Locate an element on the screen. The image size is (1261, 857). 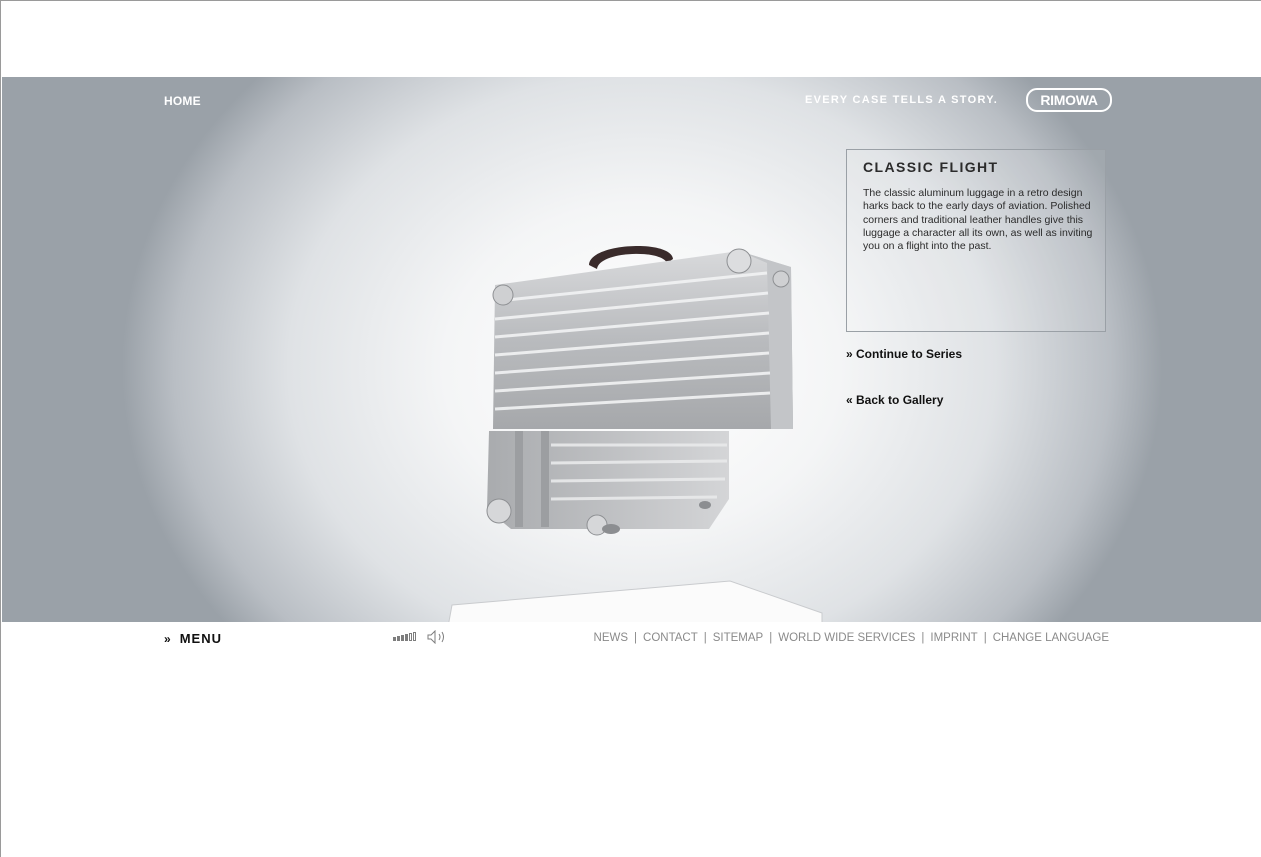
footer-link-sitemap: SITEMAP is located at coordinates (738, 638).